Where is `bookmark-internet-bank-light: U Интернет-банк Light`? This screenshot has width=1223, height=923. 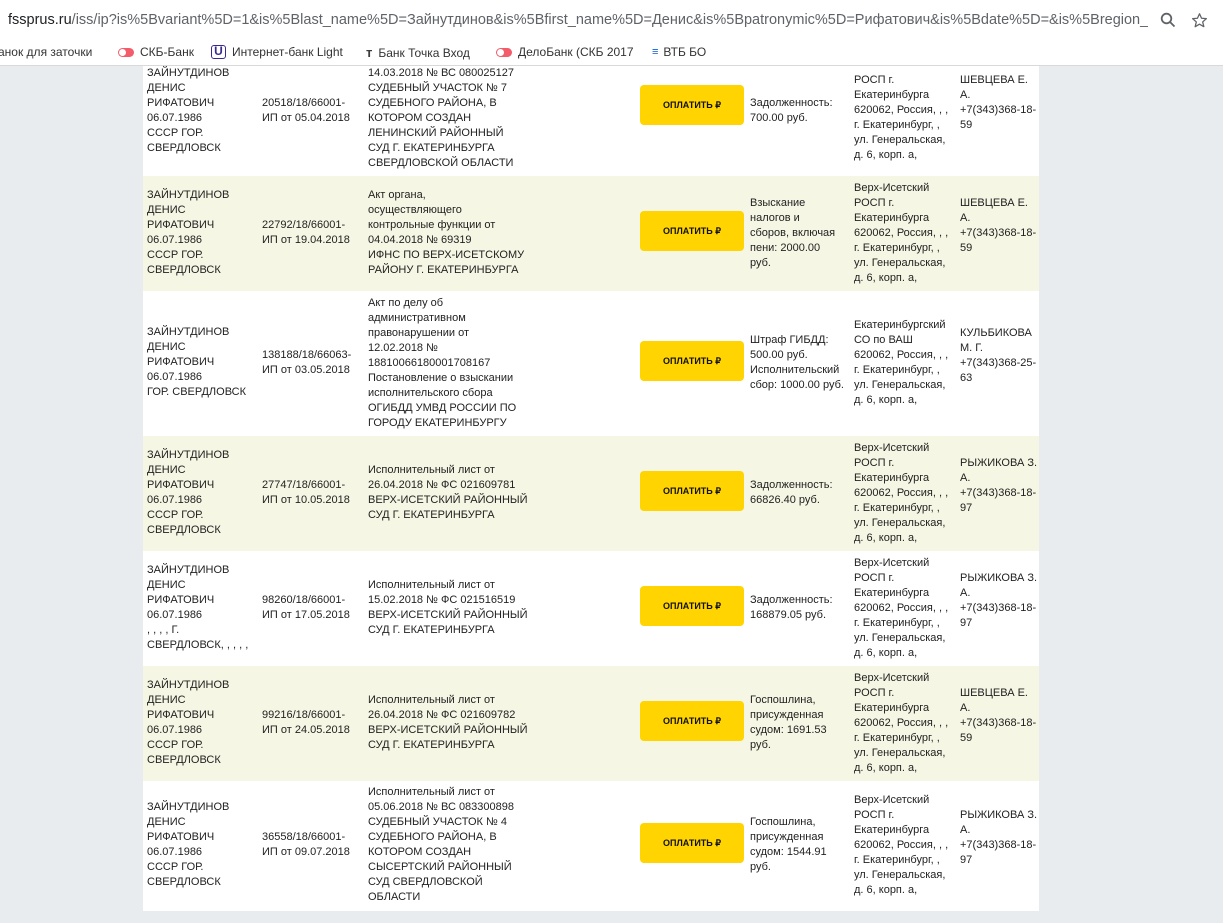
bookmark-internet-bank-light: U Интернет-банк Light is located at coordinates (277, 52).